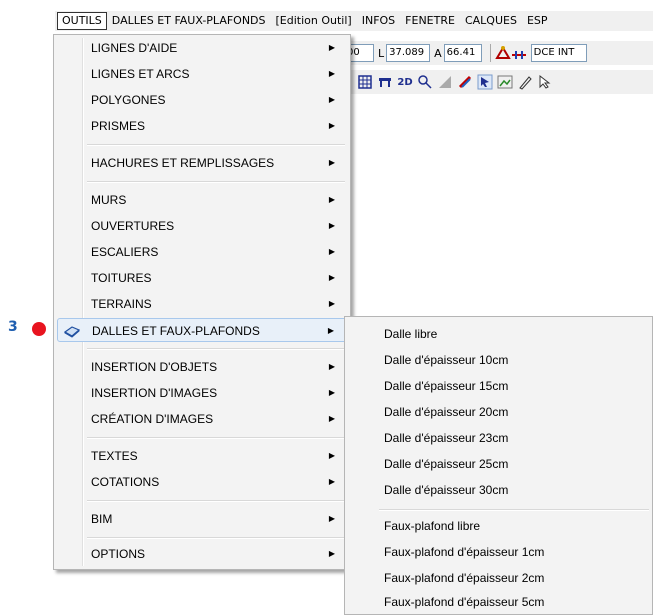 Image resolution: width=653 pixels, height=615 pixels. I want to click on submenu-item-dalle-libre: Dalle libre, so click(498, 334).